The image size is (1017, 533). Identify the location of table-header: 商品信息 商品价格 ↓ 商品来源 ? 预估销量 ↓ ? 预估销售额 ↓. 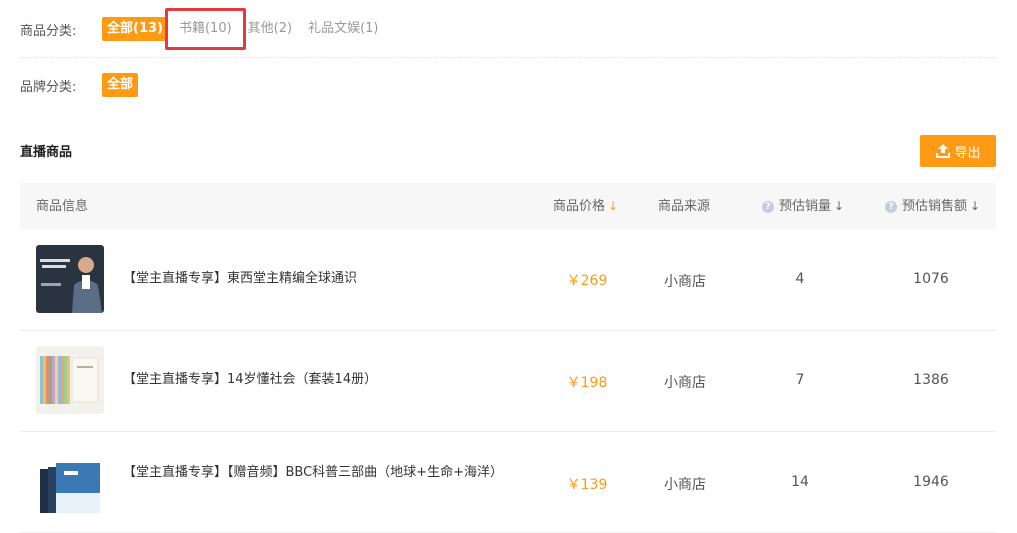
(508, 206).